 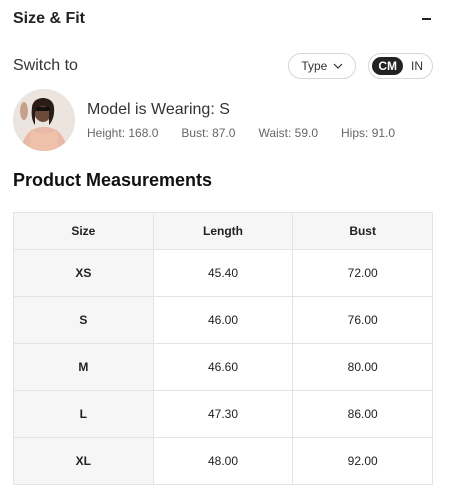 I want to click on length-cell: 46.60, so click(x=223, y=367).